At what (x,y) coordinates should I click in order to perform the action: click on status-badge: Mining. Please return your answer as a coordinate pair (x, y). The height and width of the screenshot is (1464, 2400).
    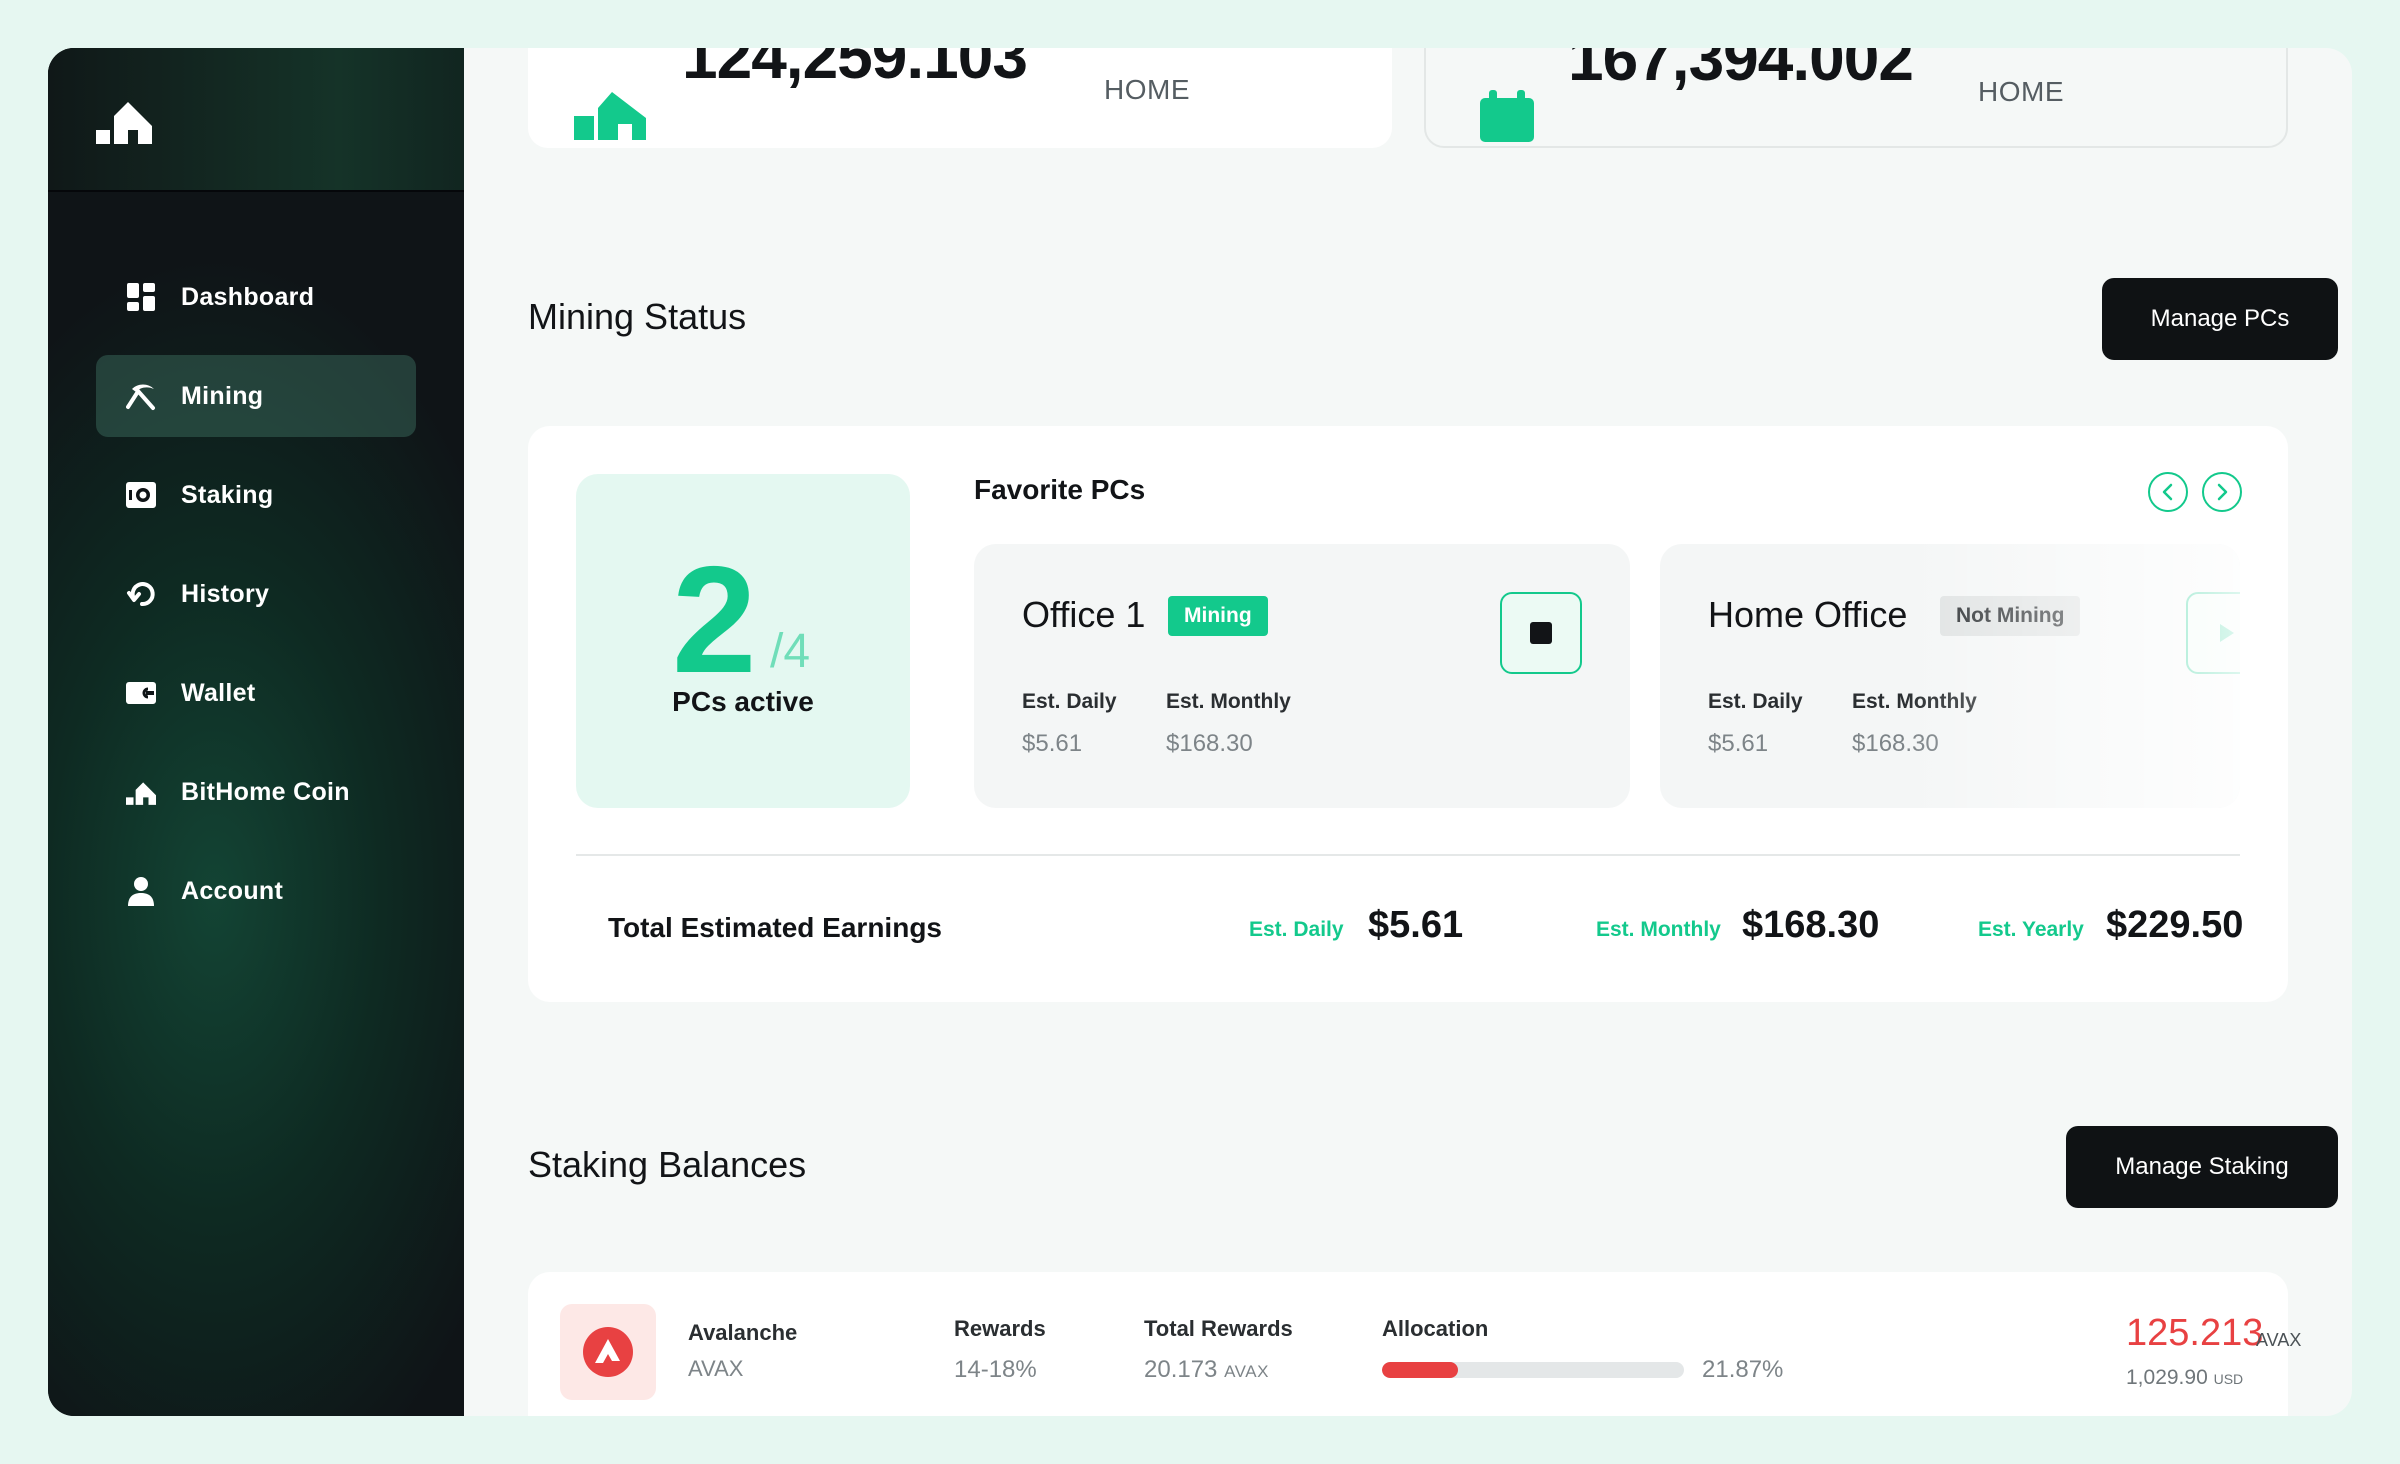
    Looking at the image, I should click on (1218, 616).